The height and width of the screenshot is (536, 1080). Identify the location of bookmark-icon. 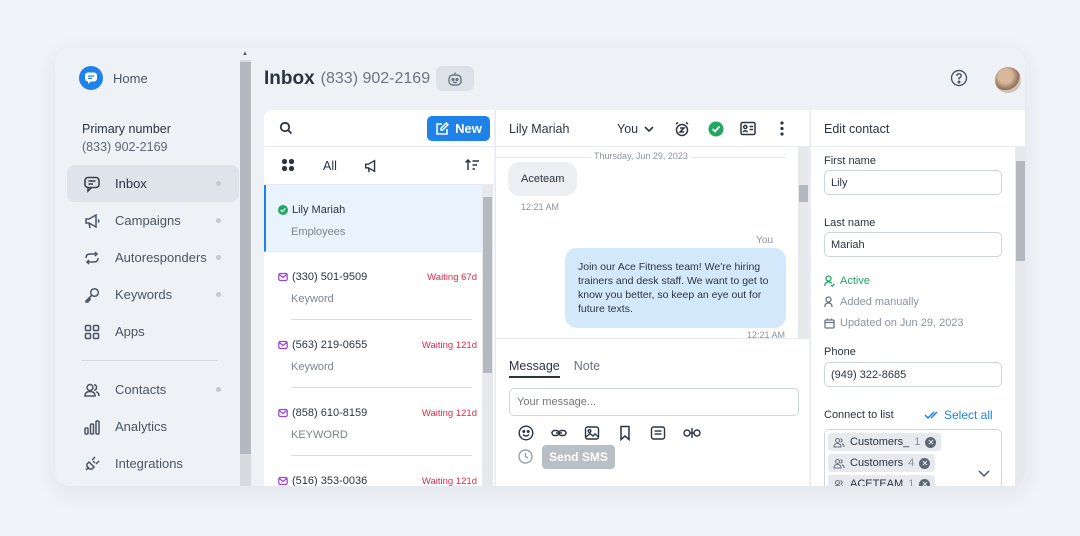
(625, 434).